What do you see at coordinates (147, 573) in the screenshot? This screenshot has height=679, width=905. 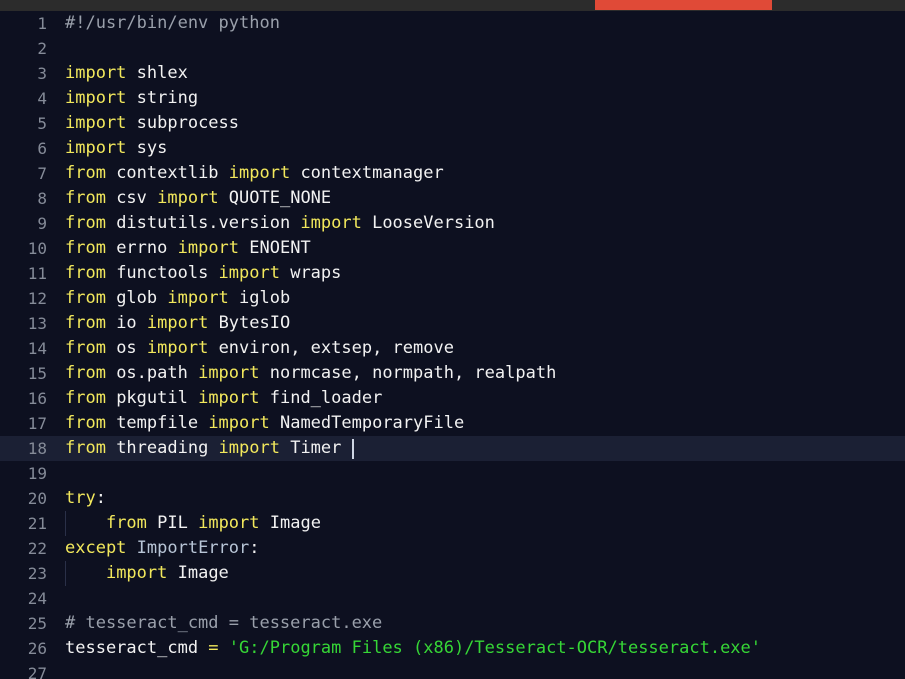 I see `code-line-text: import Image` at bounding box center [147, 573].